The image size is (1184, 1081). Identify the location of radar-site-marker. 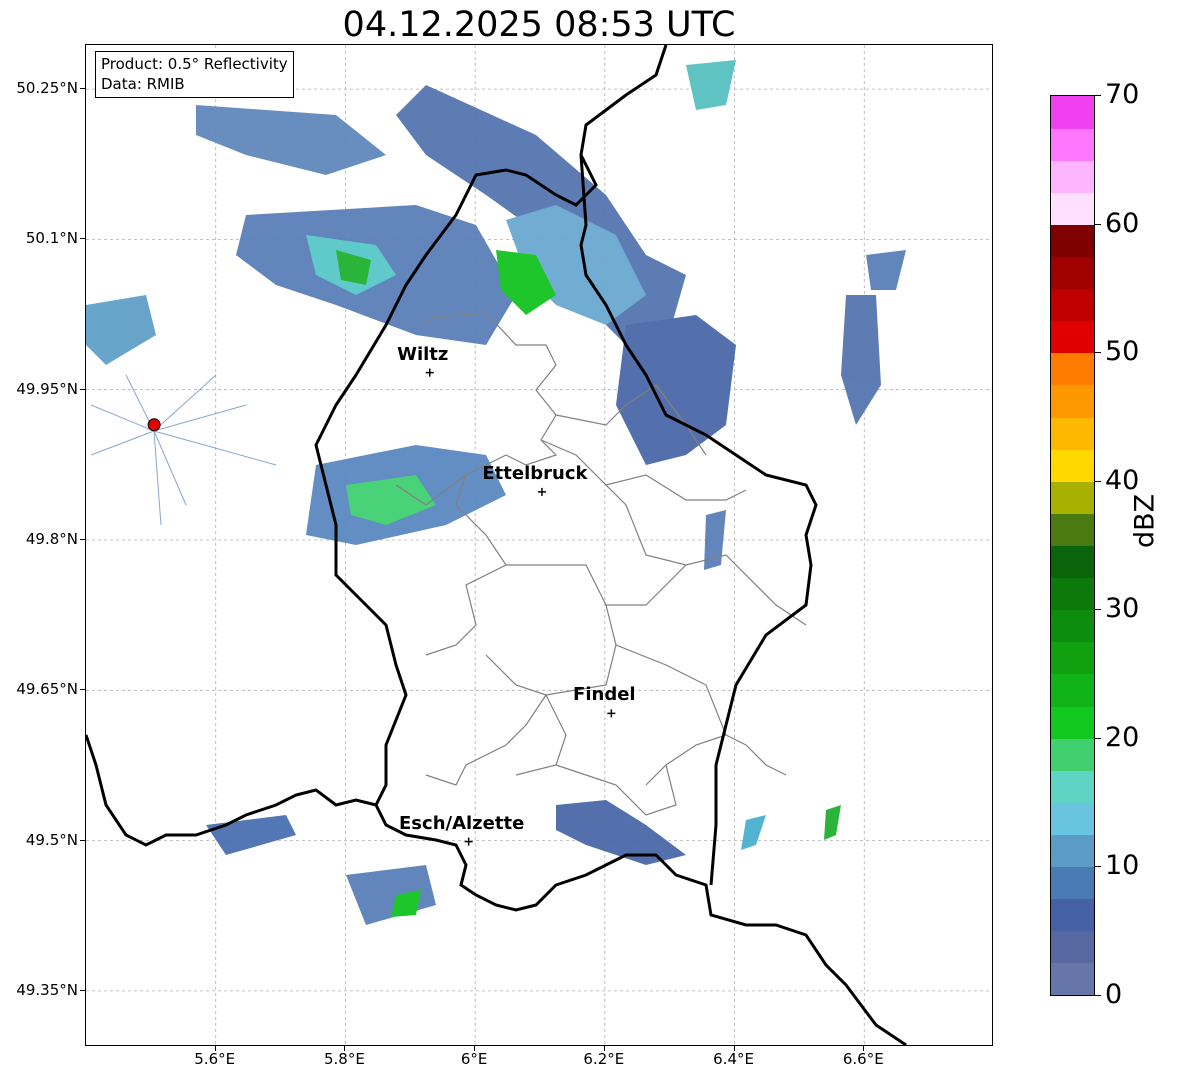
(154, 425).